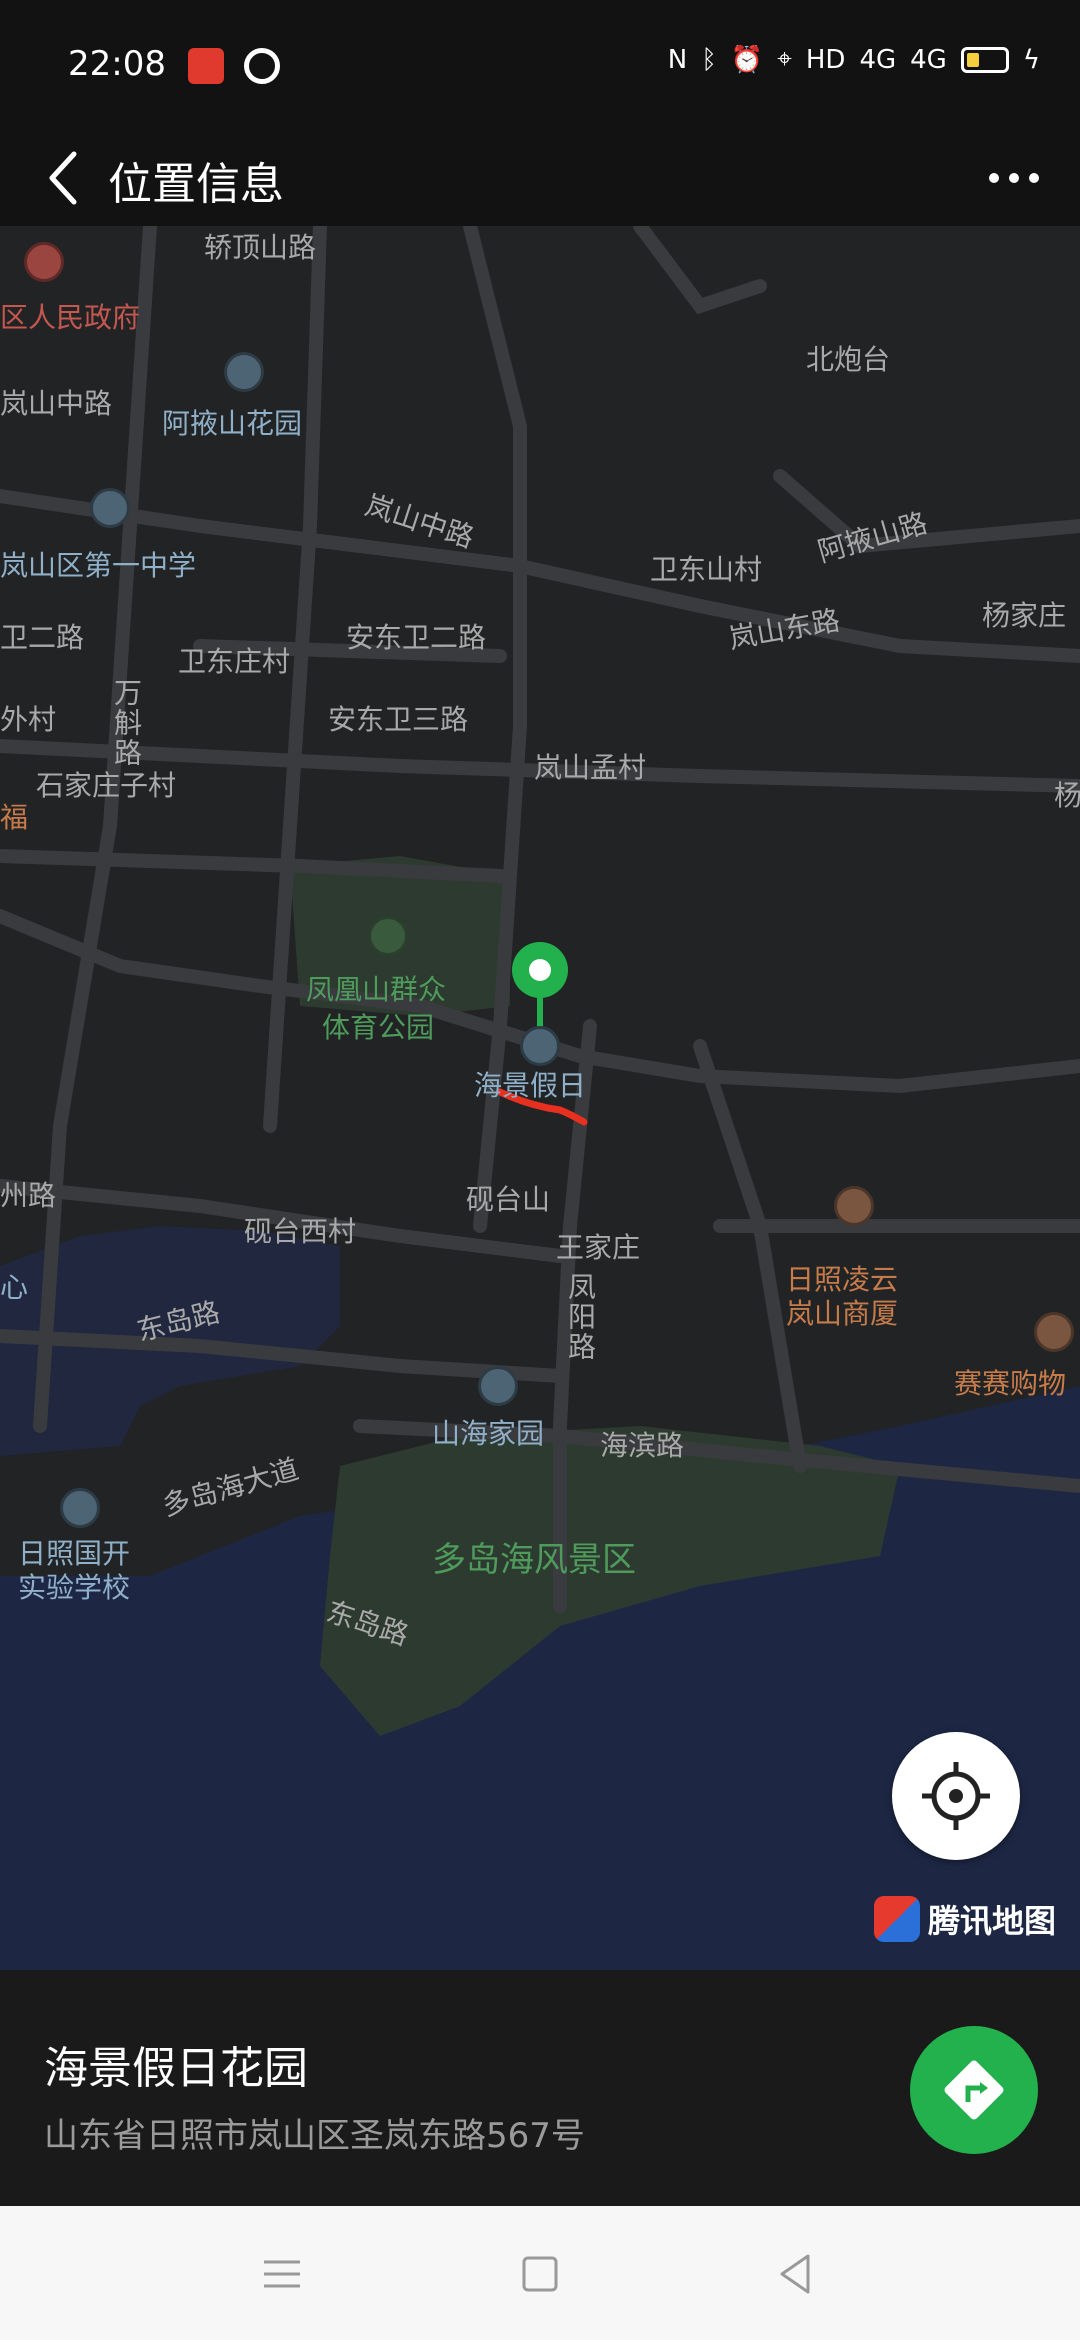 This screenshot has width=1080, height=2340. I want to click on poi-label: 凤凰山群众, so click(376, 989).